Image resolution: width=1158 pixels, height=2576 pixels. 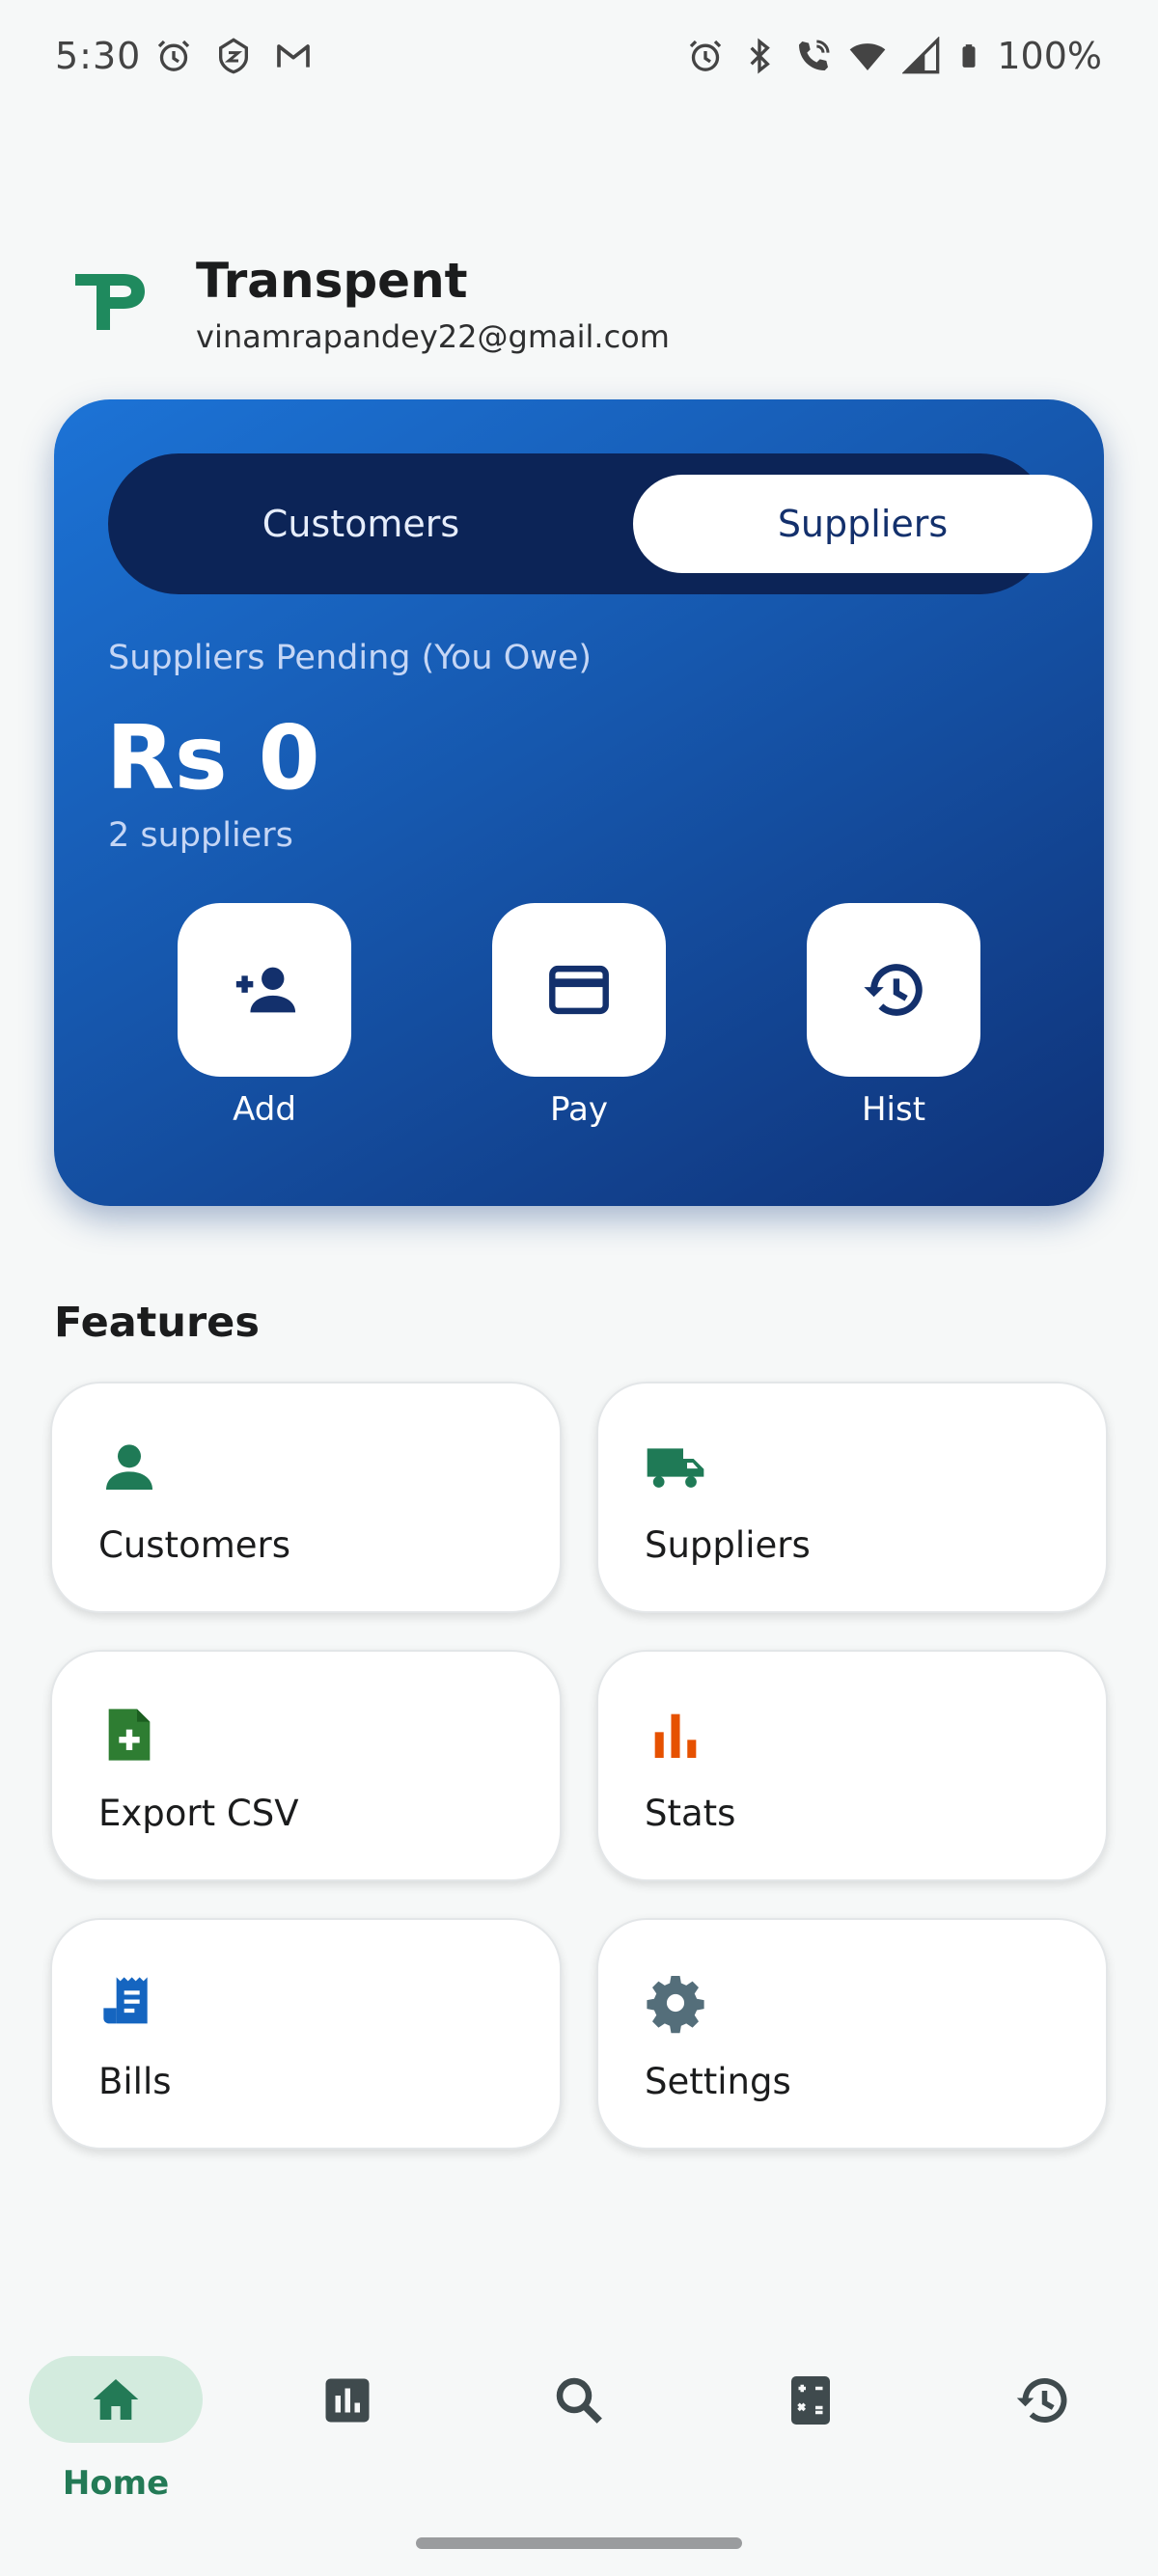 What do you see at coordinates (690, 1814) in the screenshot?
I see `feature-label: Stats` at bounding box center [690, 1814].